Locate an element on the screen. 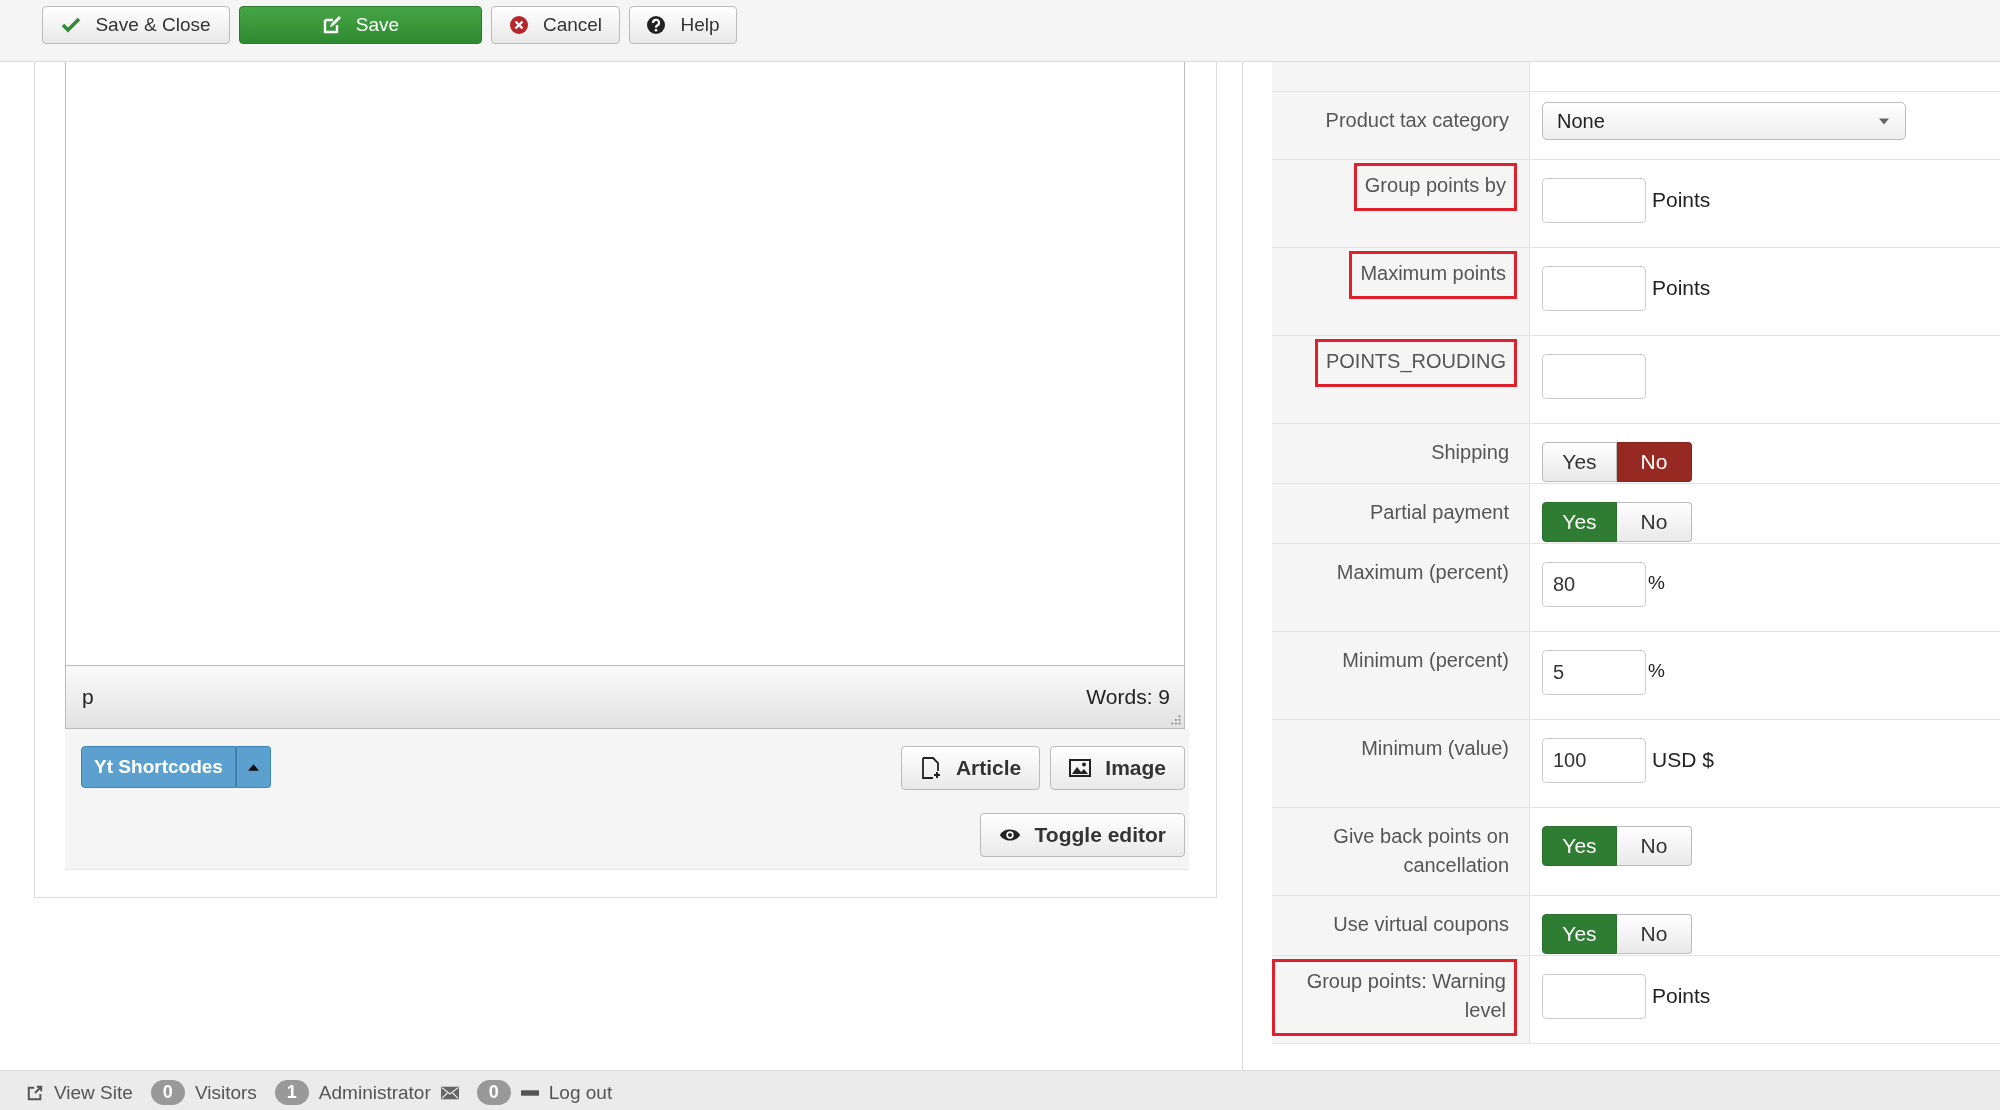 The height and width of the screenshot is (1110, 2000). visitors-label: Visitors is located at coordinates (225, 1092).